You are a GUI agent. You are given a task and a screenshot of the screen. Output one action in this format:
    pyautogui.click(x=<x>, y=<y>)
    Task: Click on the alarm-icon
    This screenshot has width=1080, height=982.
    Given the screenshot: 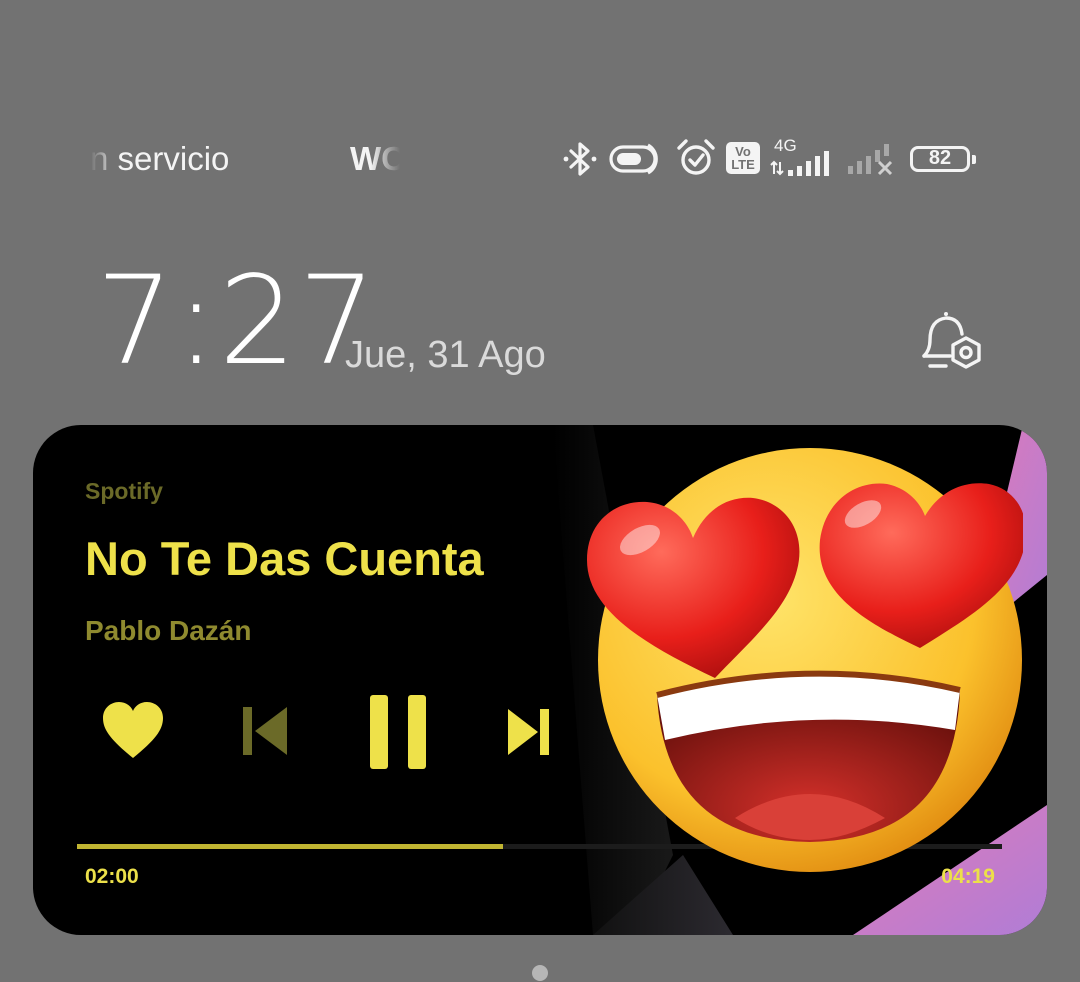 What is the action you would take?
    pyautogui.click(x=696, y=157)
    